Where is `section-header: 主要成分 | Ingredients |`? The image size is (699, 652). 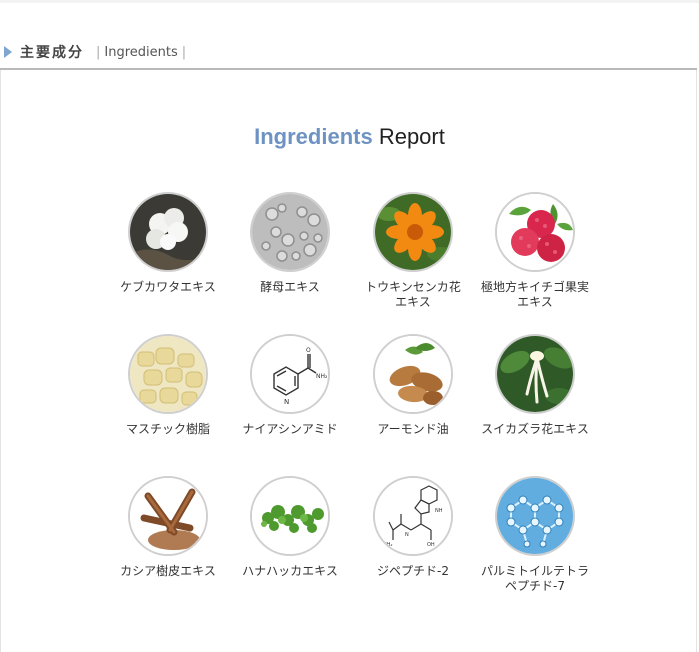 section-header: 主要成分 | Ingredients | is located at coordinates (349, 52).